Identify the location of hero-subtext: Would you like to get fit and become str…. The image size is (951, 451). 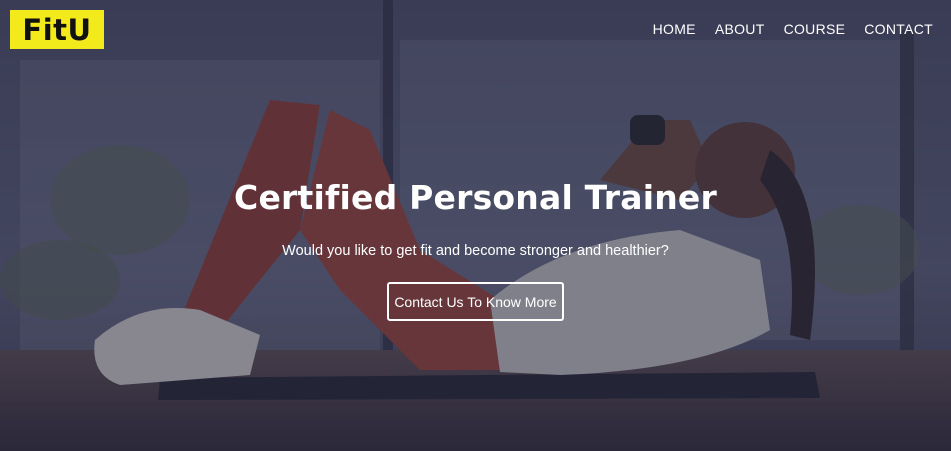
(475, 251).